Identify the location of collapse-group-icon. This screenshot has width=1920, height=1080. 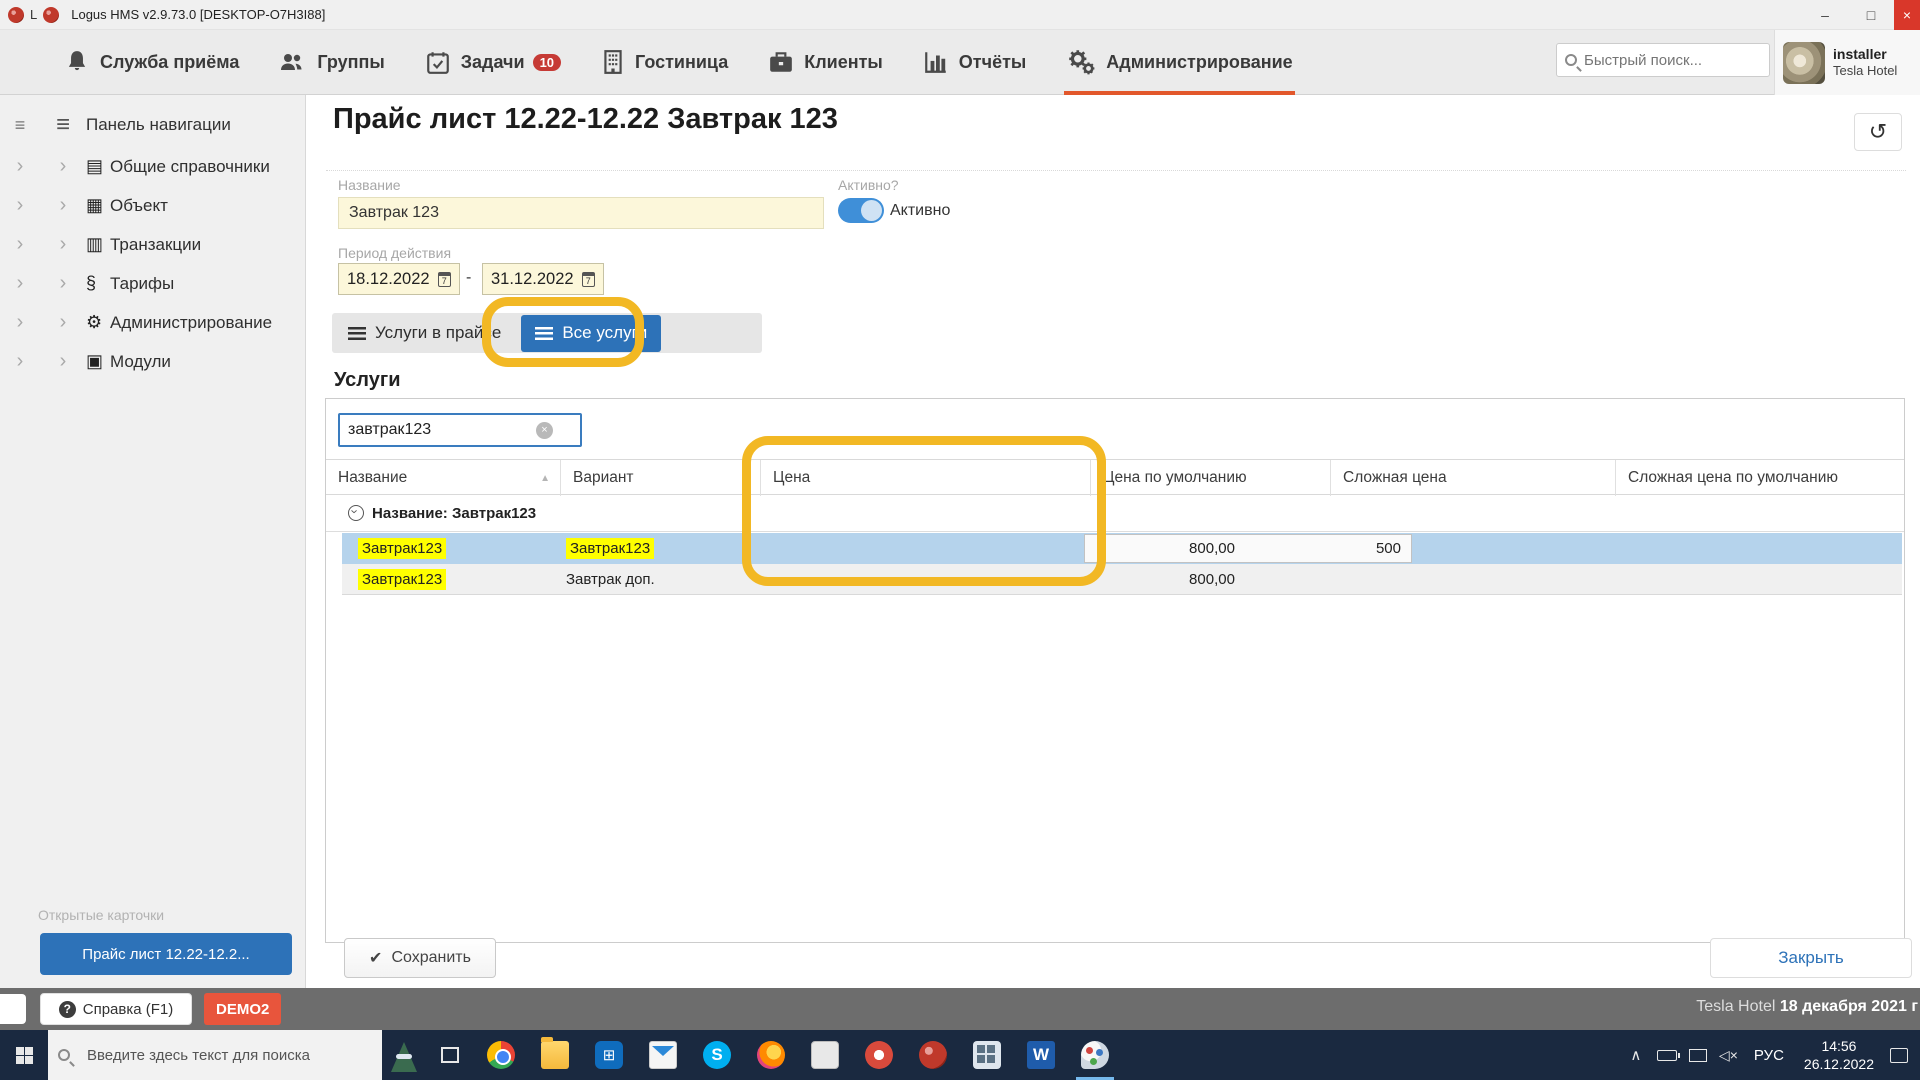
(356, 513).